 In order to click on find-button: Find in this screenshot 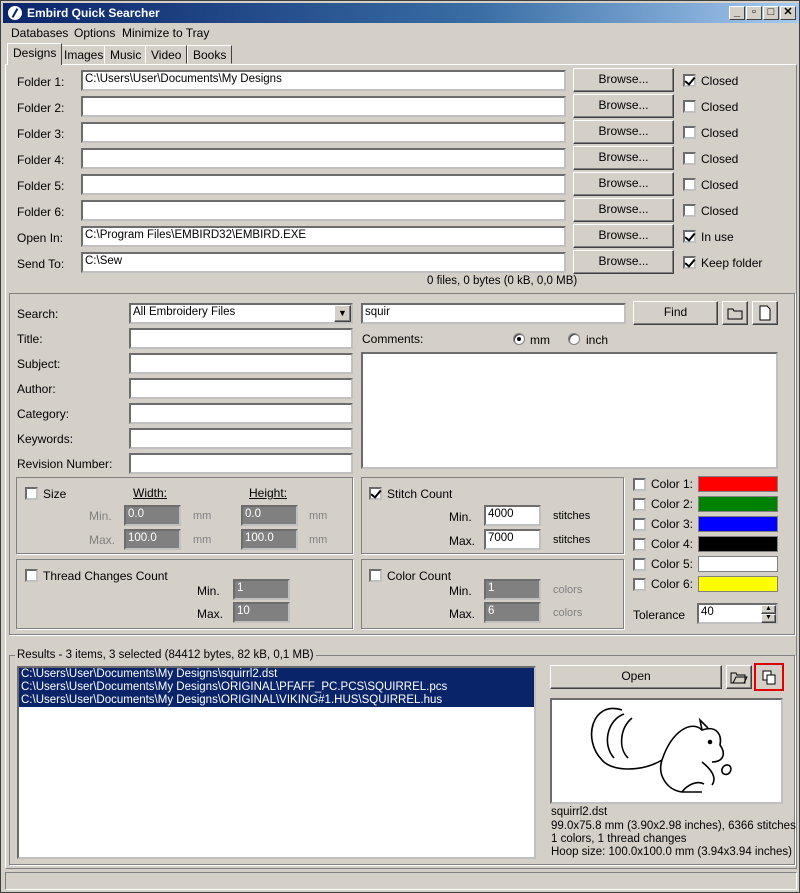, I will do `click(675, 313)`.